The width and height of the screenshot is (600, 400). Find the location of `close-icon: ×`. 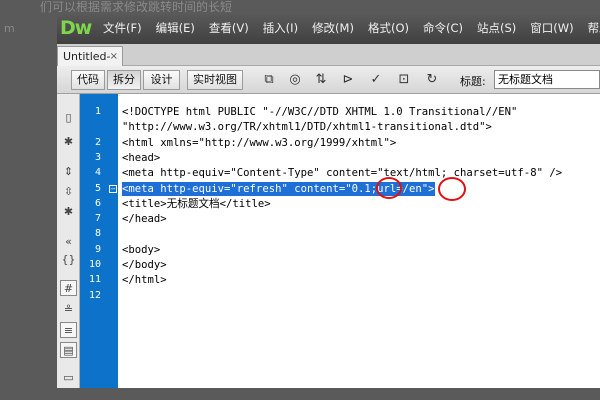

close-icon: × is located at coordinates (114, 56).